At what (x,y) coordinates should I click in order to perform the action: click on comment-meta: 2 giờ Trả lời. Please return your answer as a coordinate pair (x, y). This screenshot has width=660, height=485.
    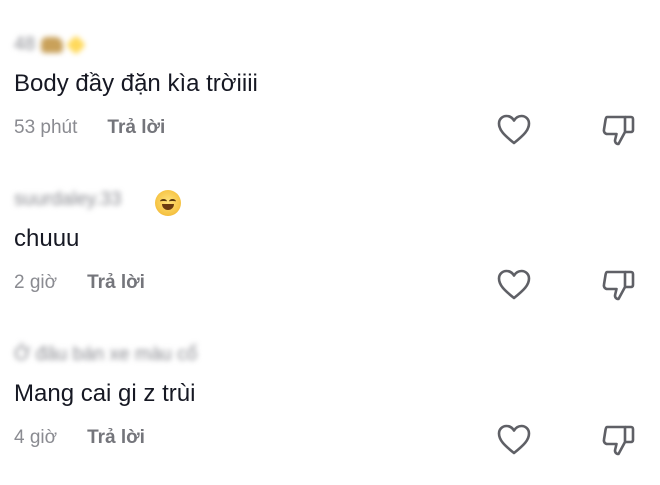
    Looking at the image, I should click on (79, 283).